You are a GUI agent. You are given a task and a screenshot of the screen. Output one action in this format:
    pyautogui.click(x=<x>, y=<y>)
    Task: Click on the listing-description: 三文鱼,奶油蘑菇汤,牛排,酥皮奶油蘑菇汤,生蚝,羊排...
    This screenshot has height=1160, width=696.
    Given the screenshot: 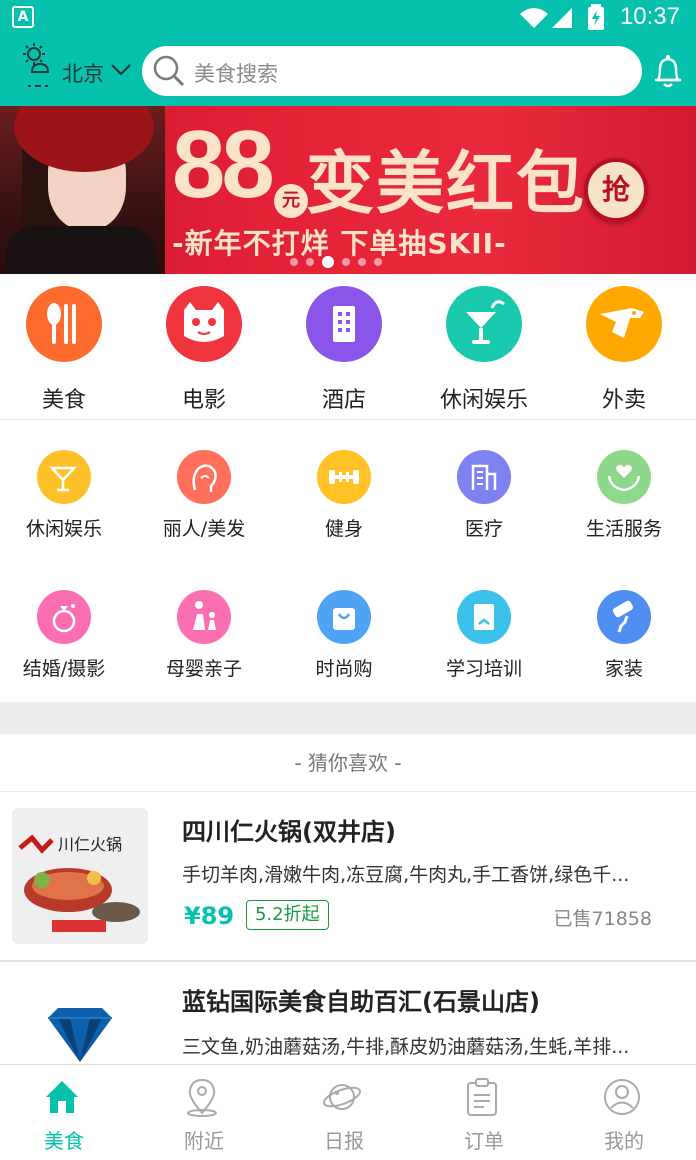 What is the action you would take?
    pyautogui.click(x=406, y=1047)
    